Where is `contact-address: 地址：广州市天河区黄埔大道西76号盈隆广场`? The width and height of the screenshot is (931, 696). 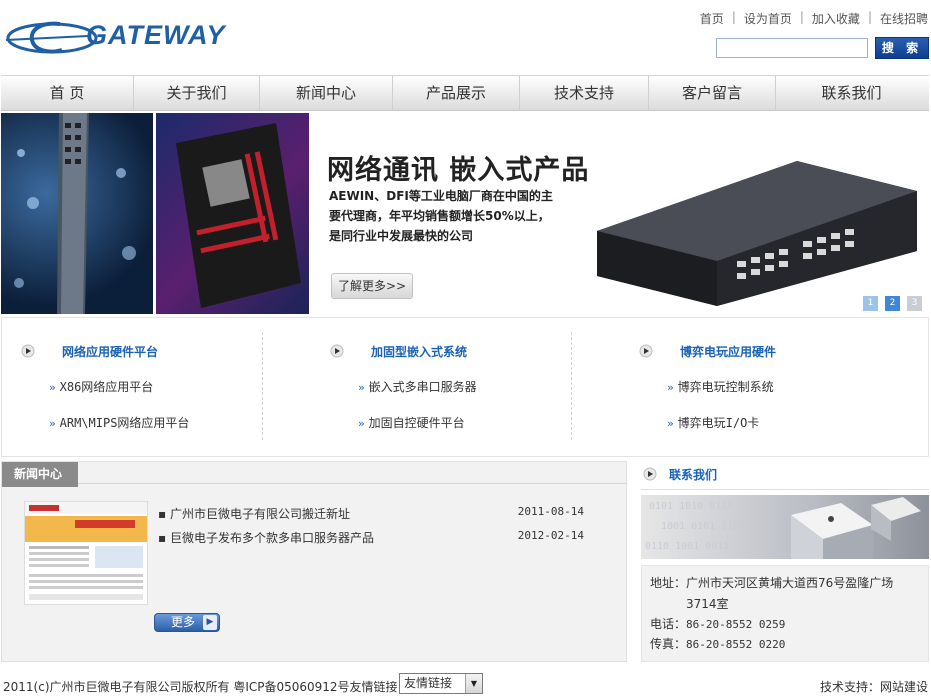
contact-address: 地址：广州市天河区黄埔大道西76号盈隆广场 is located at coordinates (772, 583).